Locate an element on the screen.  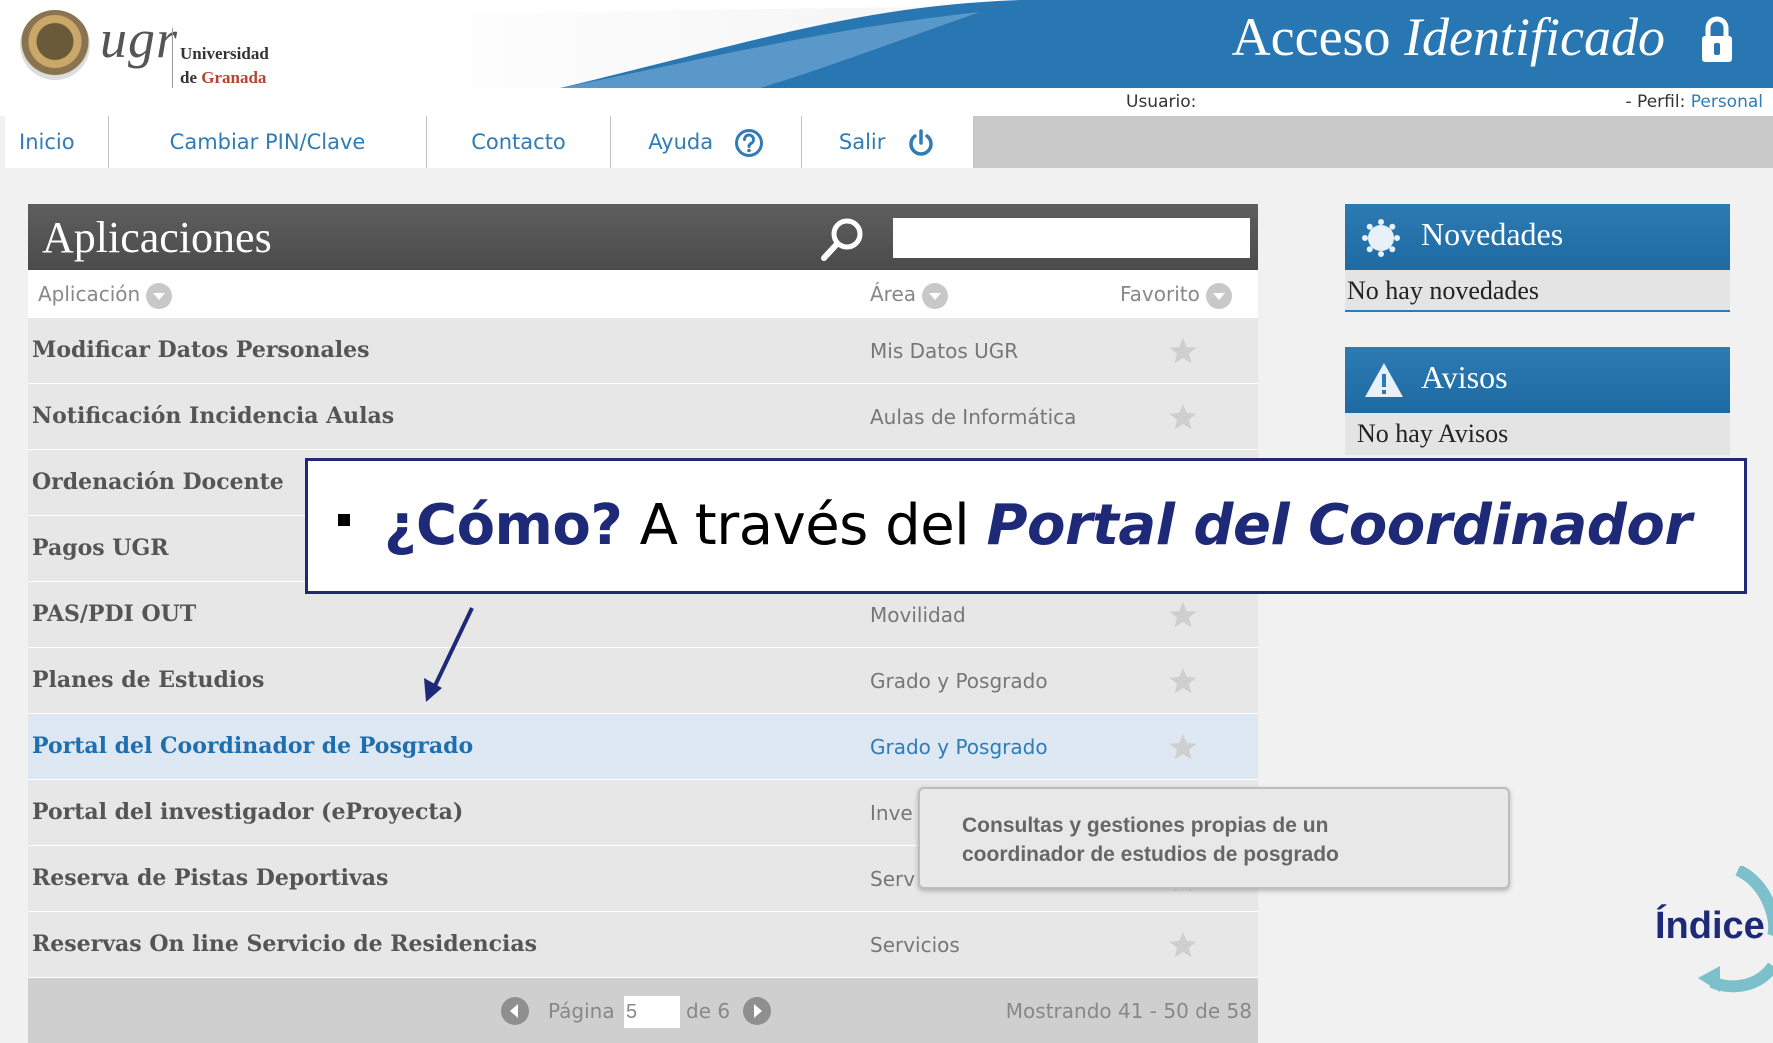
application-name: Portal del investigador (eProyecta) is located at coordinates (247, 812).